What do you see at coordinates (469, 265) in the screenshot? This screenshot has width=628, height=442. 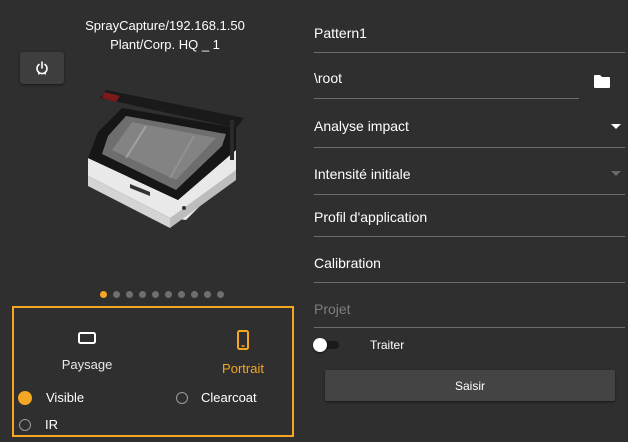 I see `calibration-field: Calibration` at bounding box center [469, 265].